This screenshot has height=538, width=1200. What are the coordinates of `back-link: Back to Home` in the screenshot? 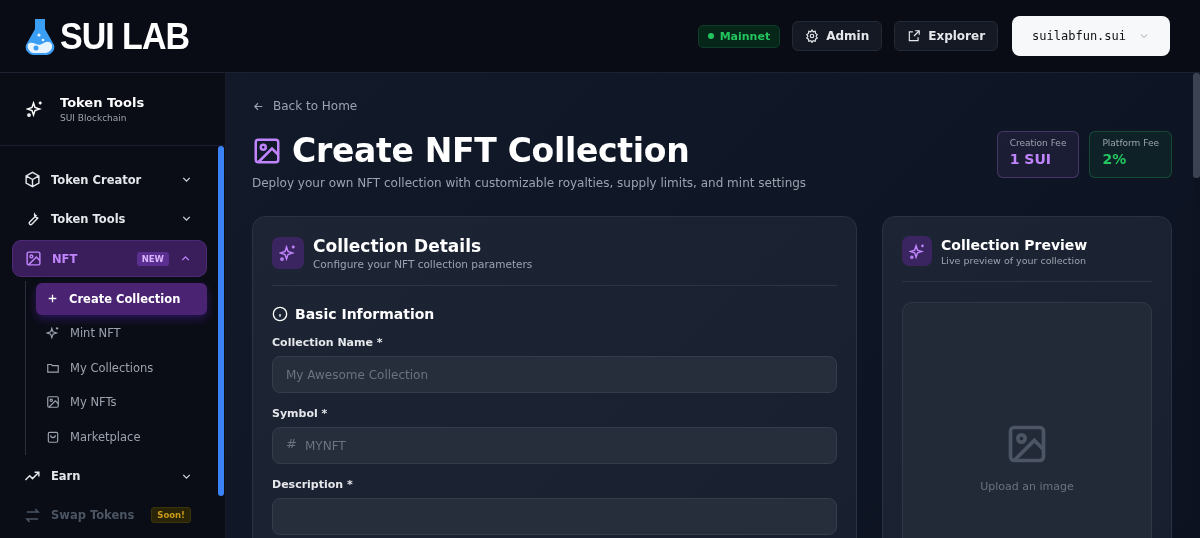 It's located at (305, 106).